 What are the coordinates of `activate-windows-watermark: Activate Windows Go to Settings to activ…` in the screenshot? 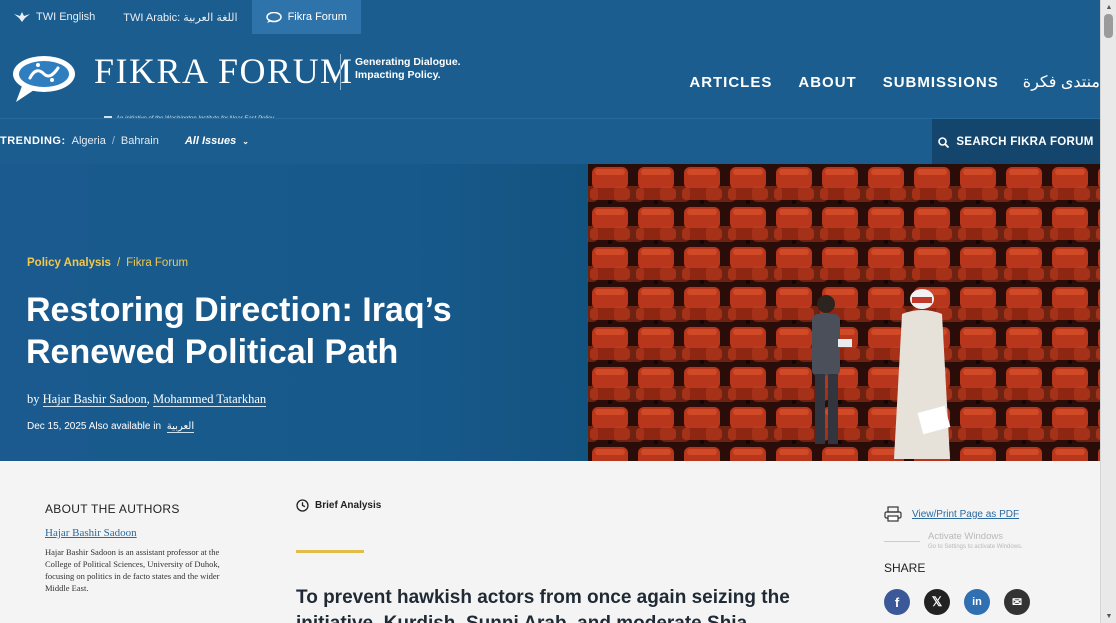 It's located at (975, 542).